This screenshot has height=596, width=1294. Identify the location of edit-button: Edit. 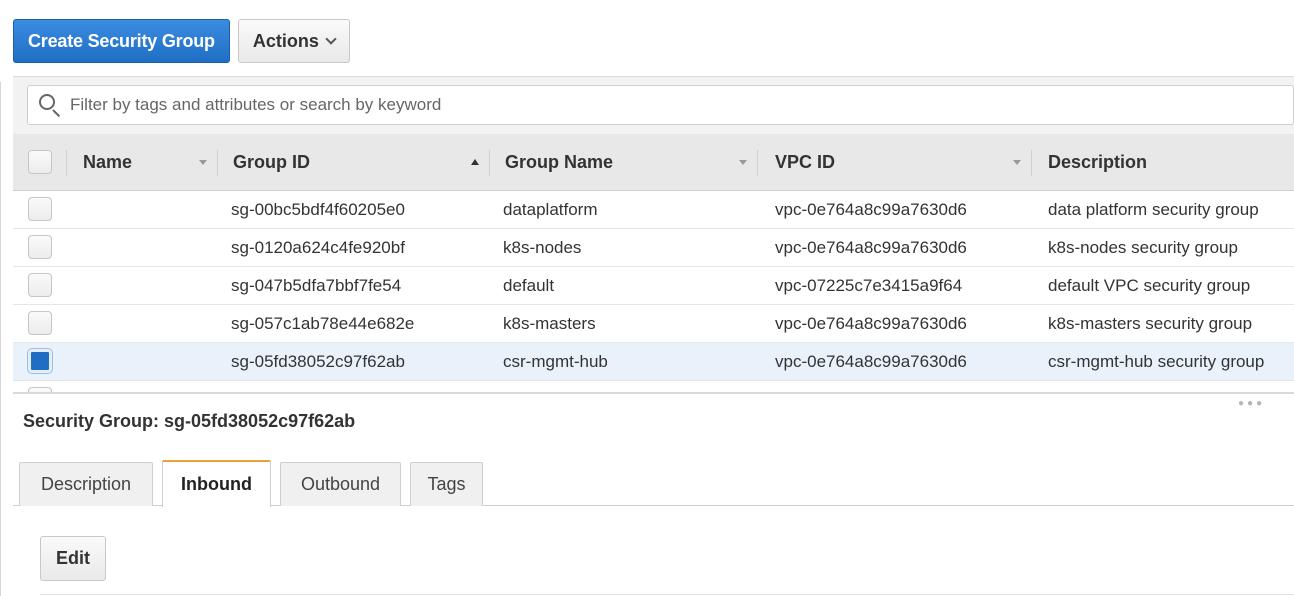
(73, 558).